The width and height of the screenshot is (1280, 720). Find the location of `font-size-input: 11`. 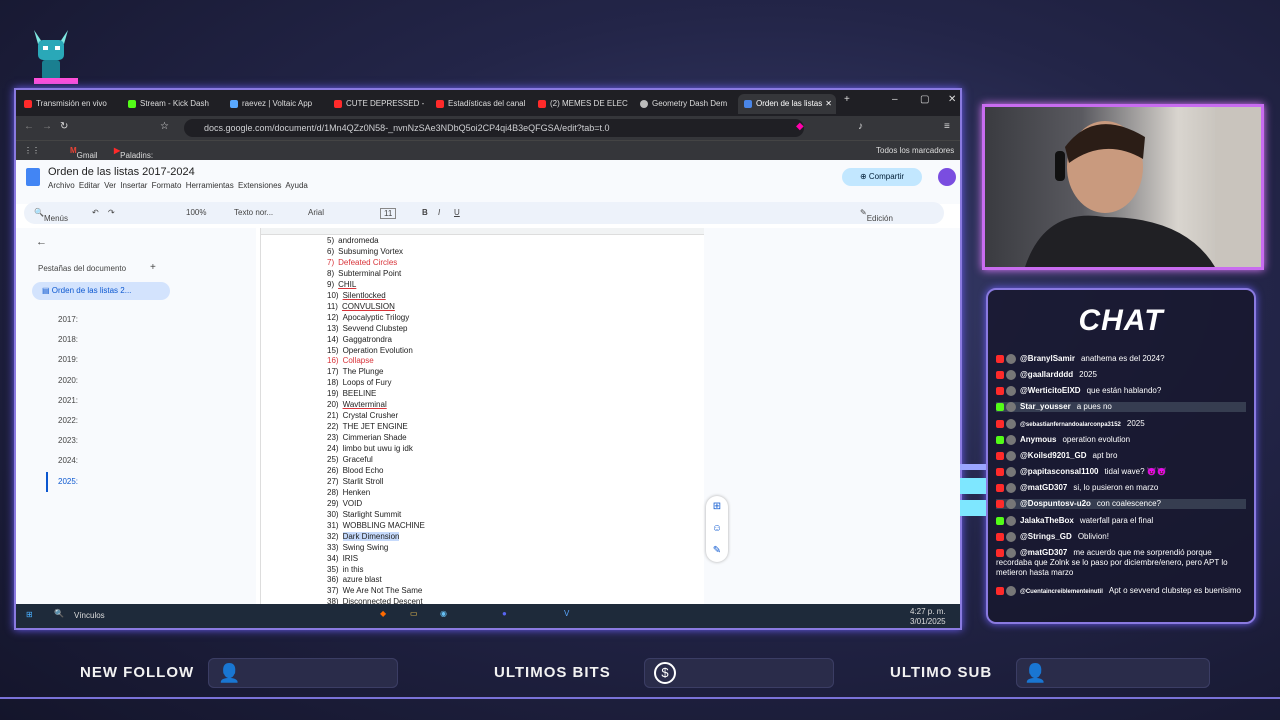

font-size-input: 11 is located at coordinates (388, 213).